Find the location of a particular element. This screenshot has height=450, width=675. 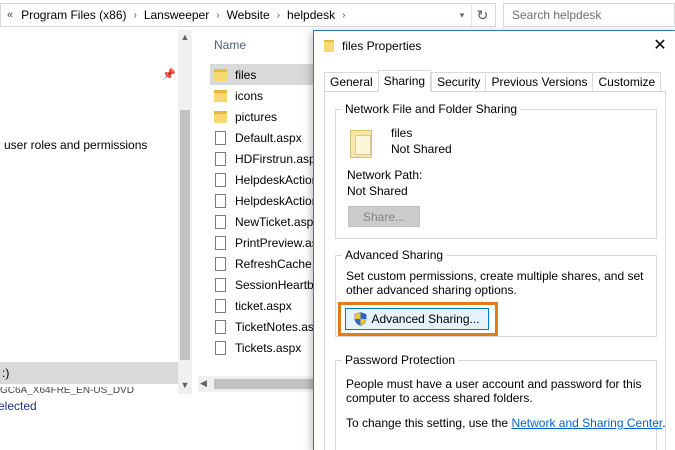

list-item: pictures is located at coordinates (265, 116).